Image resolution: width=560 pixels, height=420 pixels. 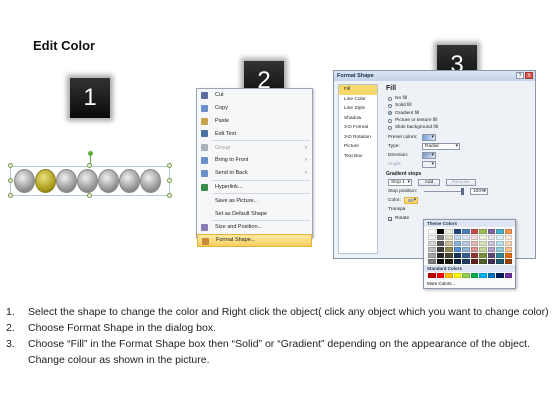 What do you see at coordinates (254, 173) in the screenshot?
I see `menu-item-send-to-back: Send to Back ›` at bounding box center [254, 173].